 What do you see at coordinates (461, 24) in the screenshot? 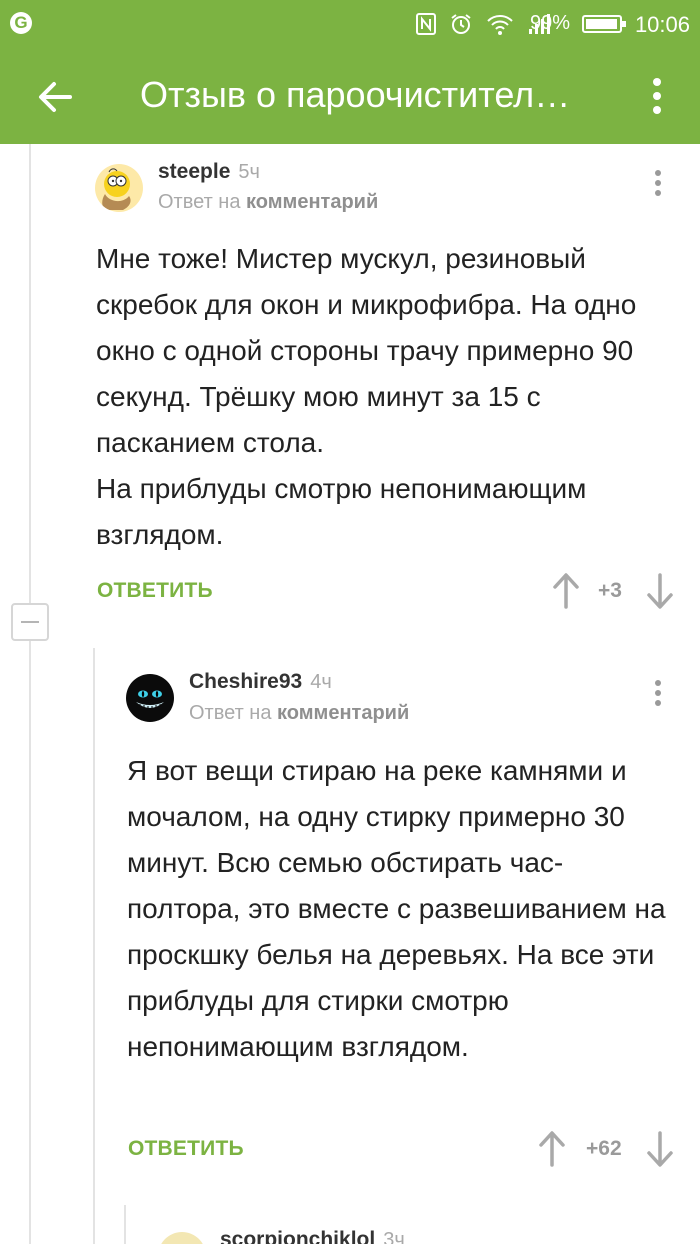
I see `alarm-icon` at bounding box center [461, 24].